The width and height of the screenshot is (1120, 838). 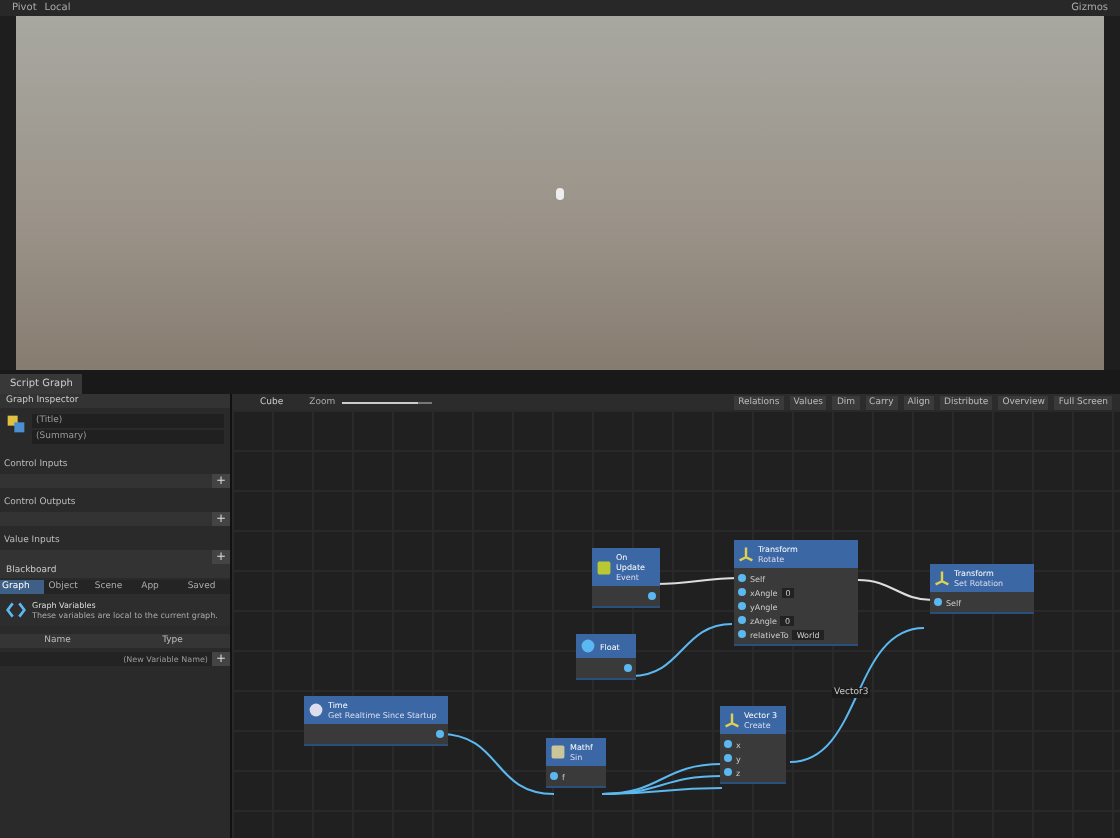 What do you see at coordinates (16, 610) in the screenshot?
I see `variables-icon` at bounding box center [16, 610].